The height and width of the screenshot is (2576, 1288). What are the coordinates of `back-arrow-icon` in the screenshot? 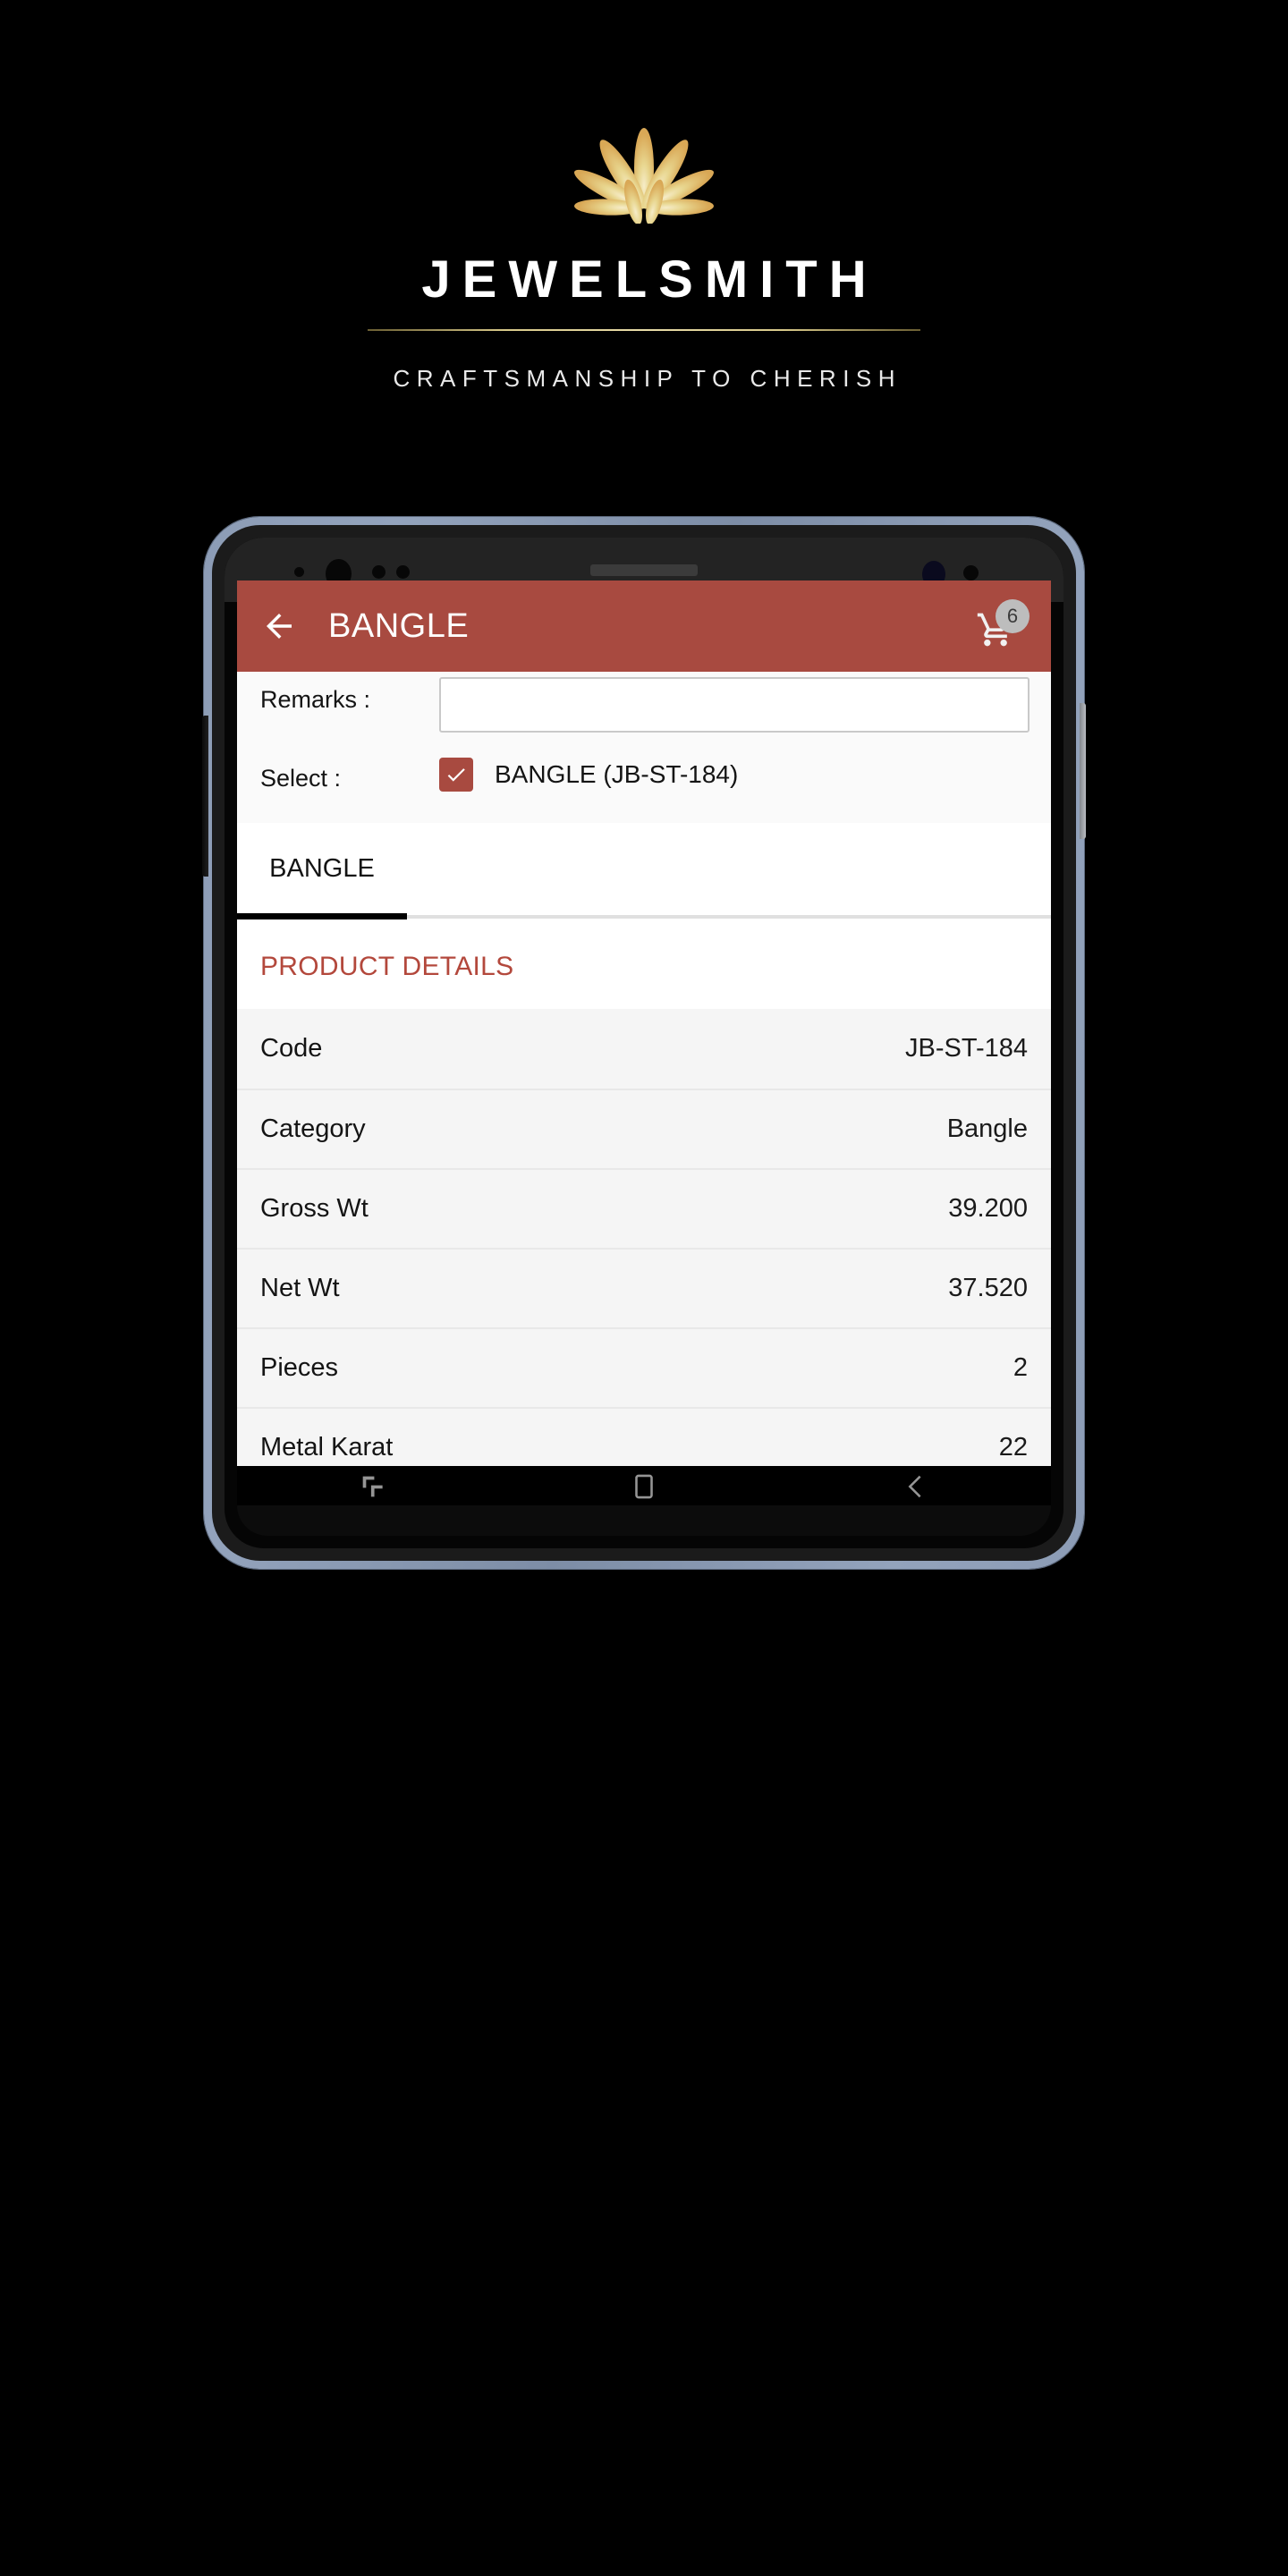 It's located at (279, 626).